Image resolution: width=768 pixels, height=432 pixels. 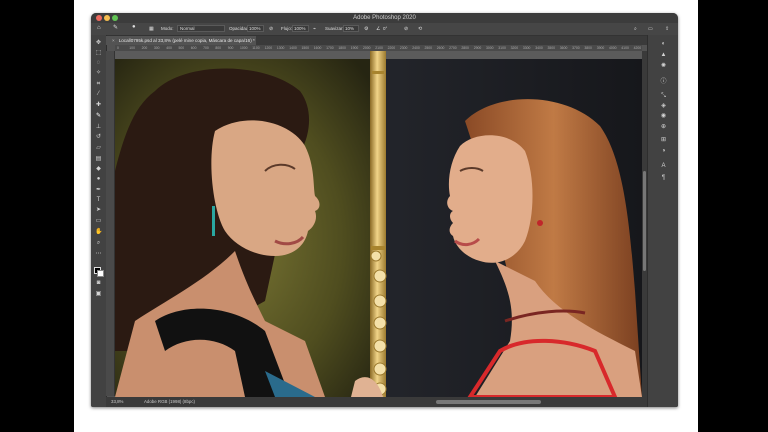 I want to click on type-icon: T, so click(x=98, y=200).